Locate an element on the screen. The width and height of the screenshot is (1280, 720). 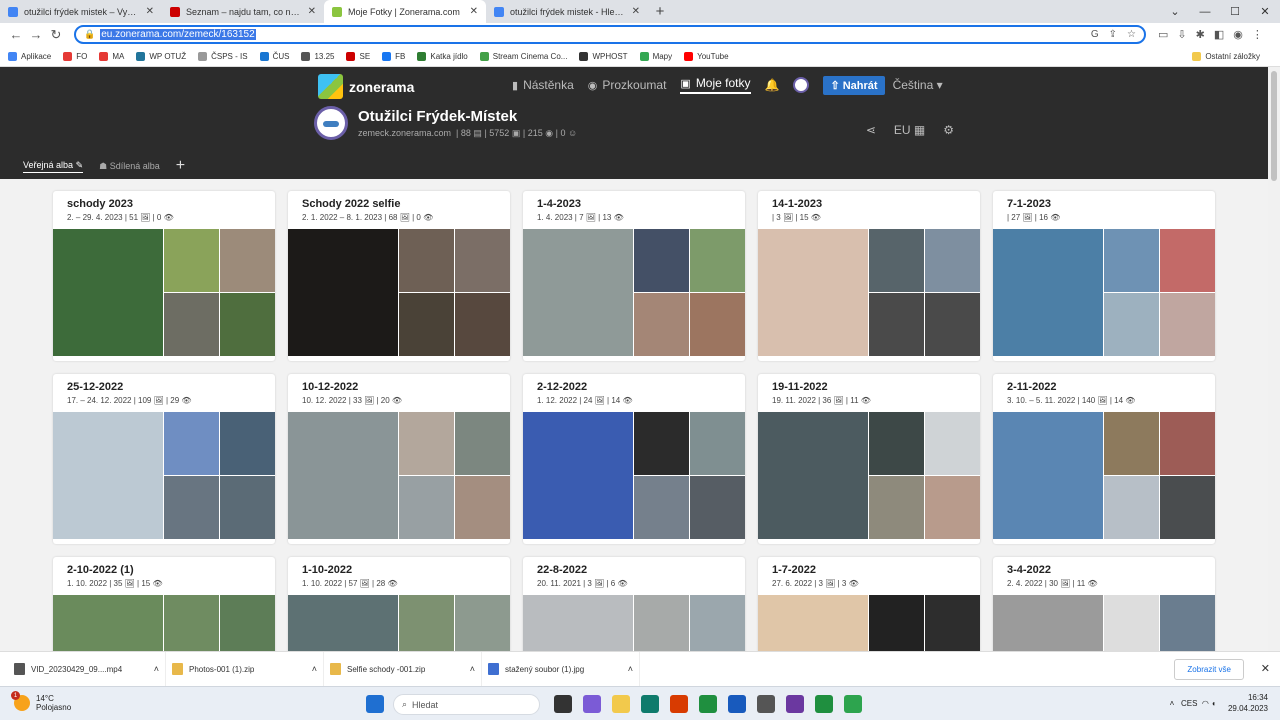
download-item: VID_20230429_09....mp4 ˄ is located at coordinates (87, 669).